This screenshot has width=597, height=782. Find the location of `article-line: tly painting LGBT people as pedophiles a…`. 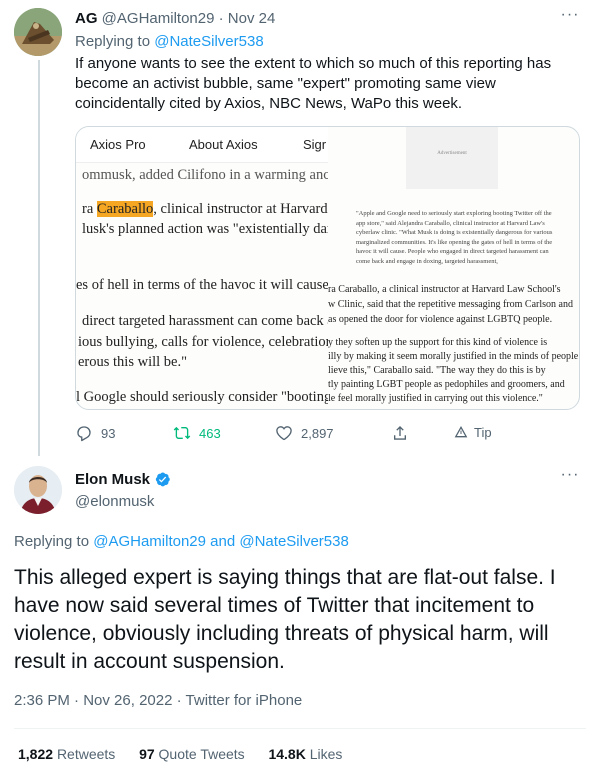

article-line: tly painting LGBT people as pedophiles a… is located at coordinates (446, 384).